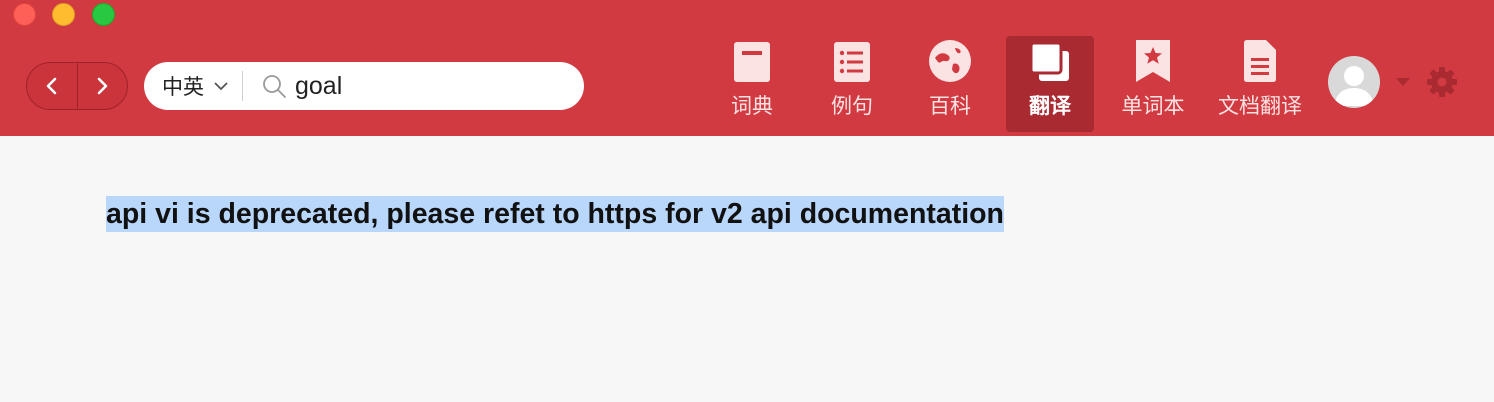 The image size is (1494, 402). I want to click on chevron-left-icon, so click(51, 86).